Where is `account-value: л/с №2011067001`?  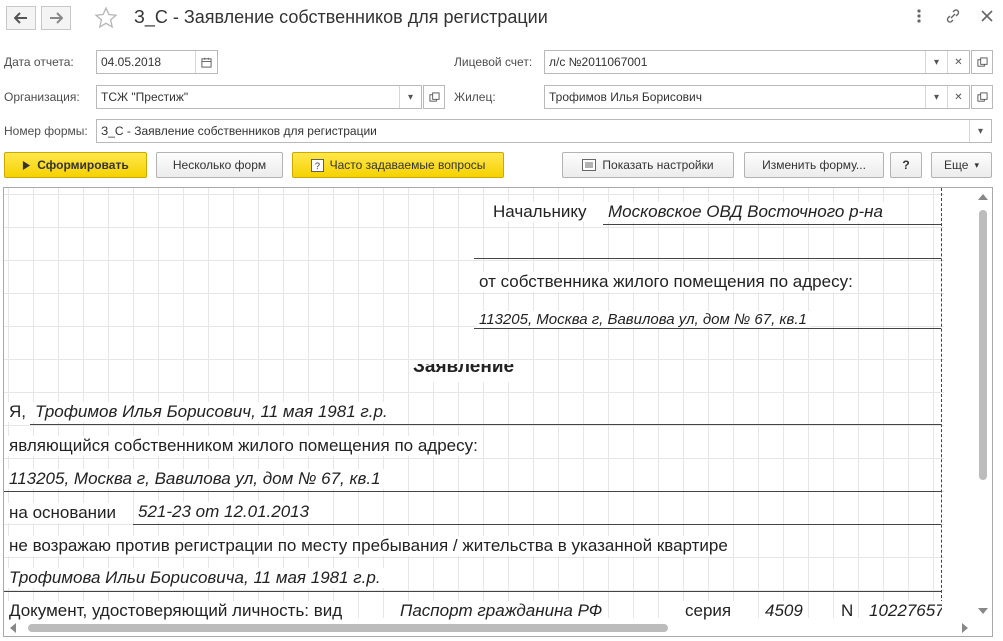
account-value: л/с №2011067001 is located at coordinates (735, 62).